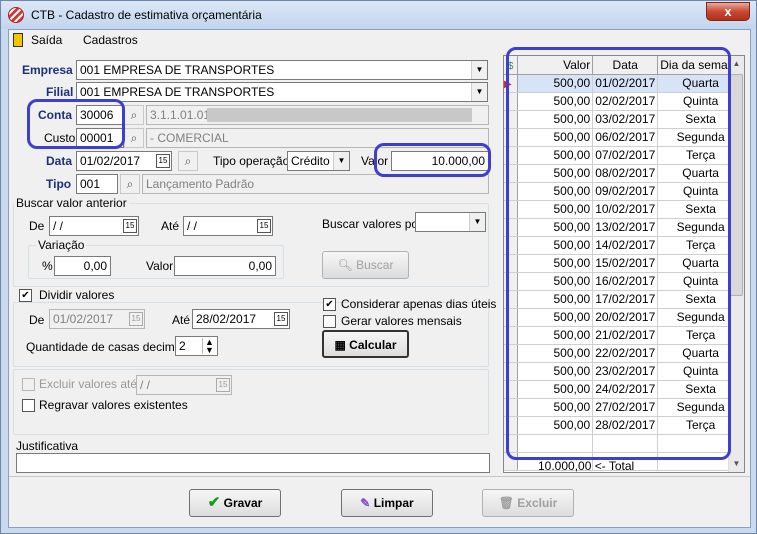 Image resolution: width=757 pixels, height=534 pixels. Describe the element at coordinates (83, 319) in the screenshot. I see `dividir-de-value: 01/02/2017` at that location.